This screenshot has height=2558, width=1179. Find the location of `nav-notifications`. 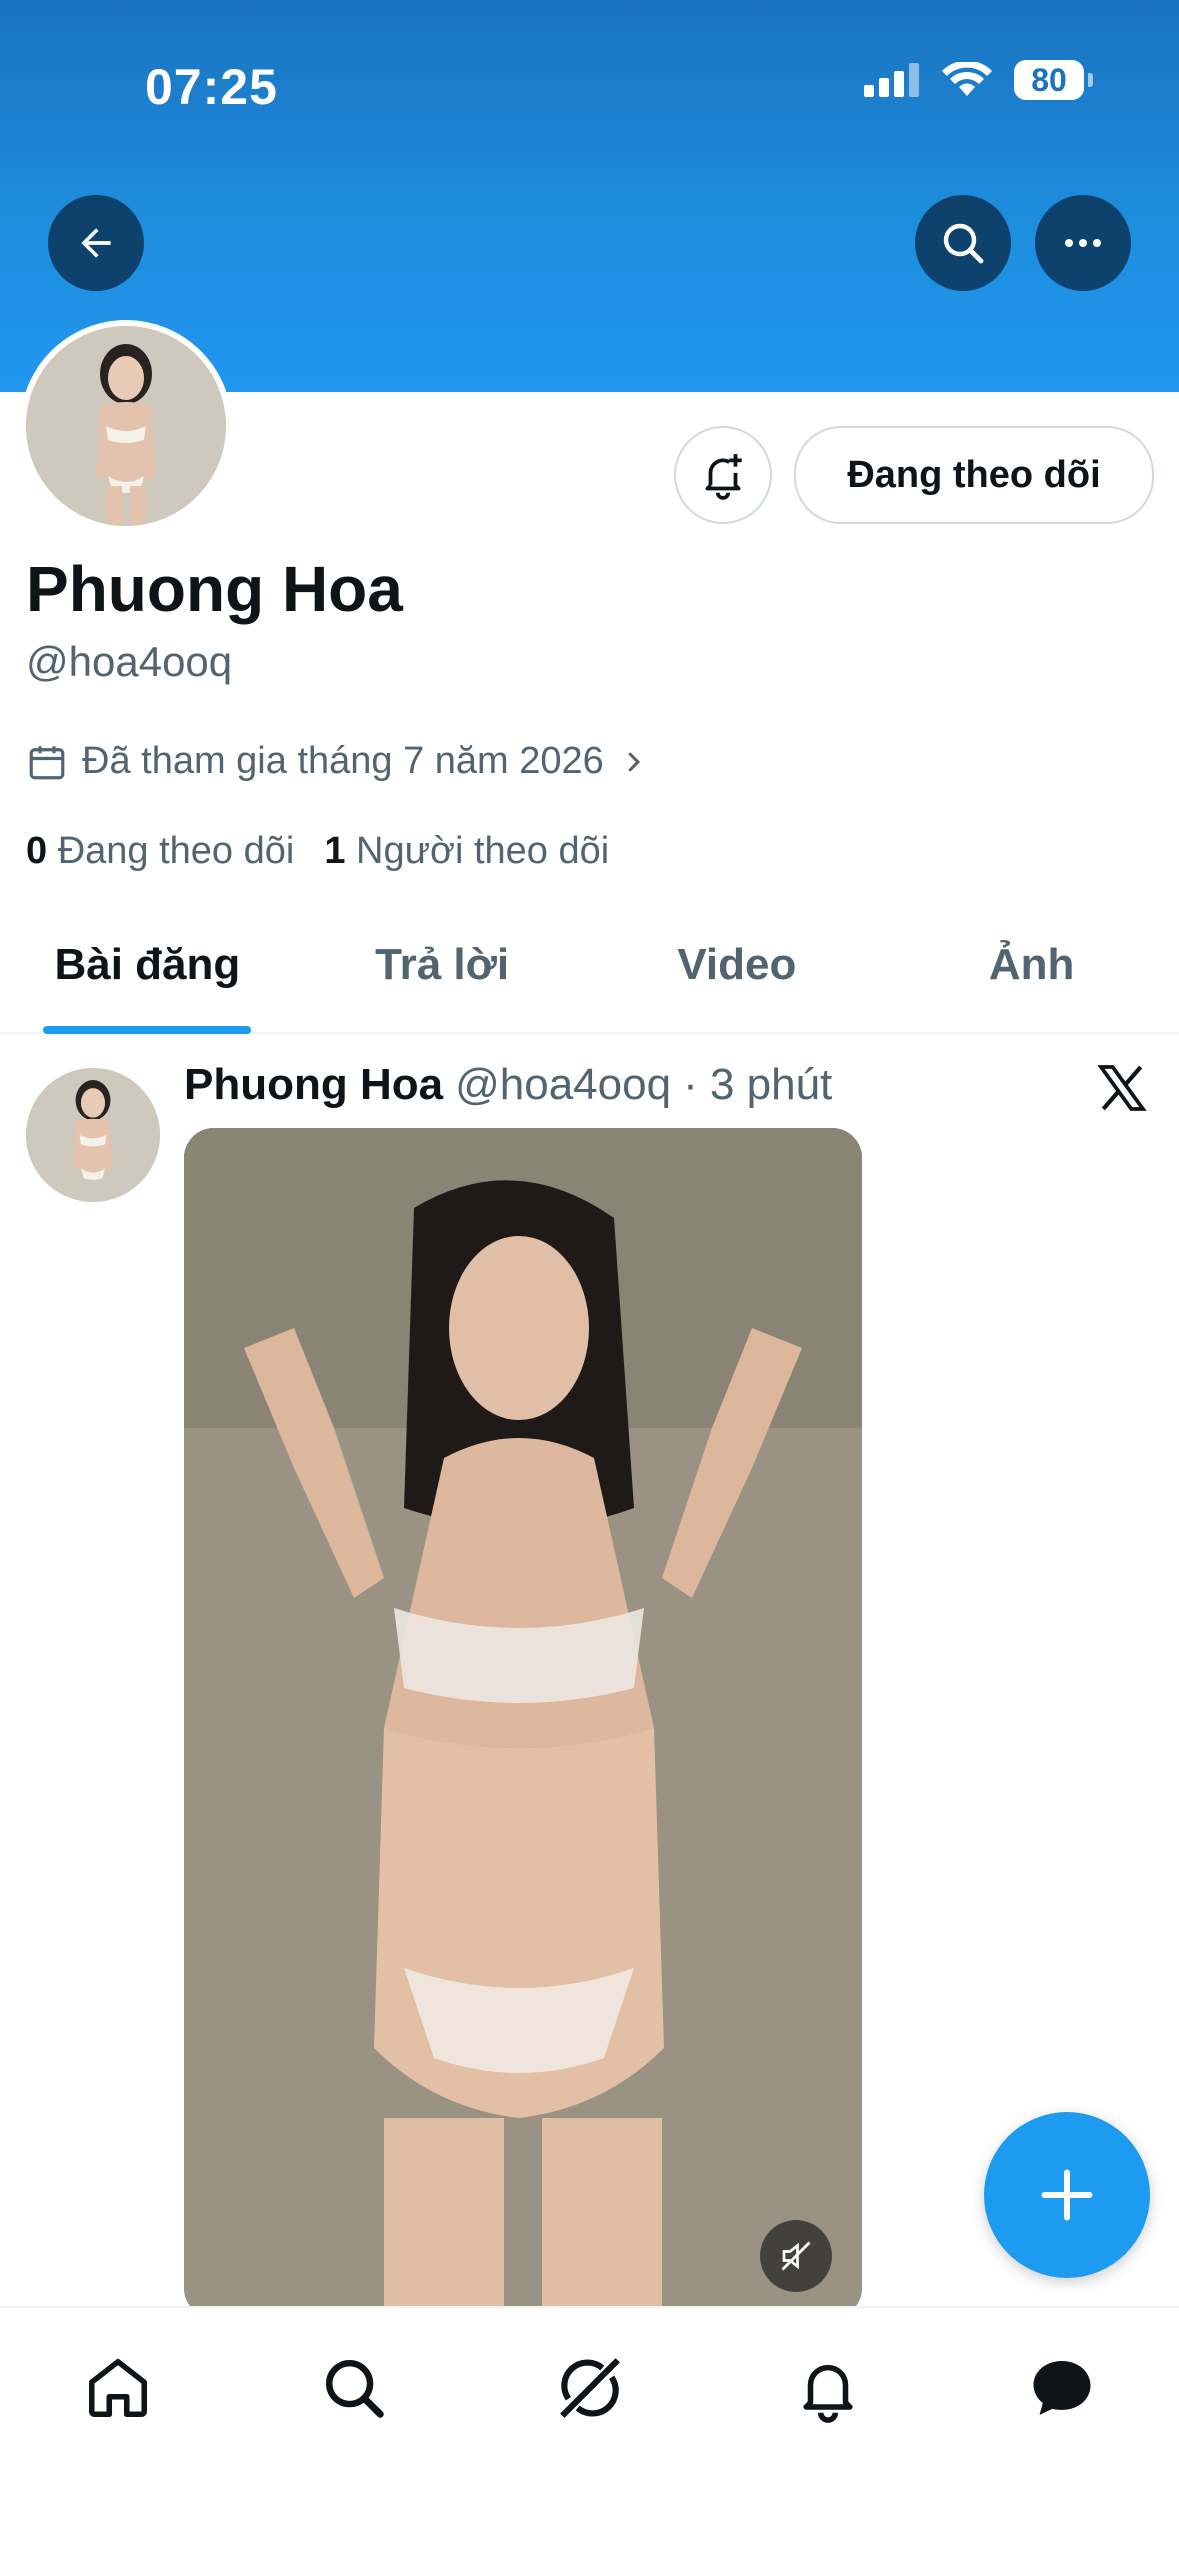

nav-notifications is located at coordinates (828, 2388).